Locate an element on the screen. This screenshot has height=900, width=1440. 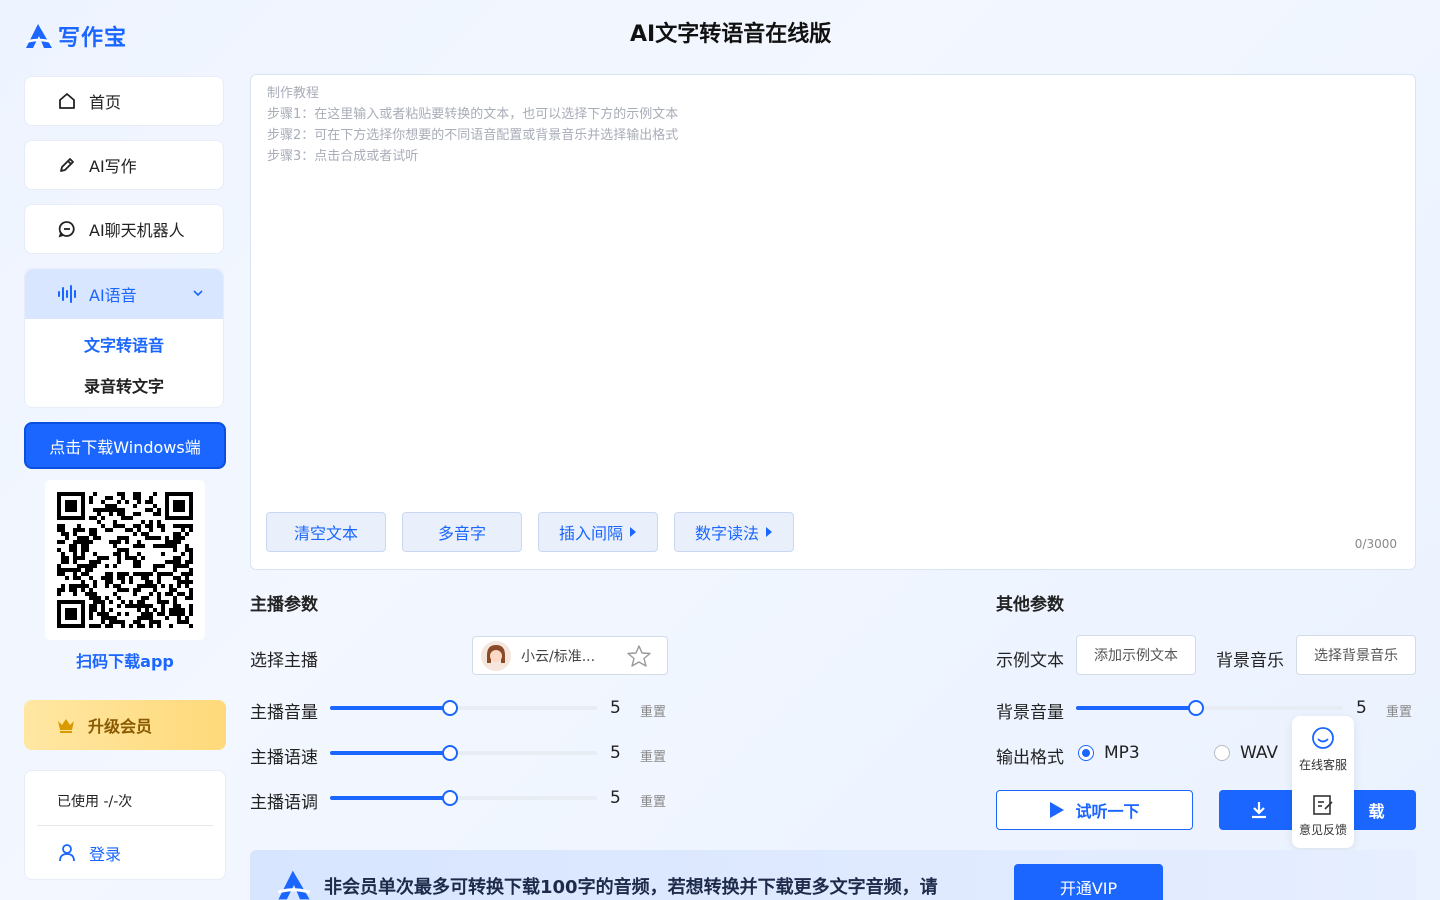
qr-code-image is located at coordinates (125, 560).